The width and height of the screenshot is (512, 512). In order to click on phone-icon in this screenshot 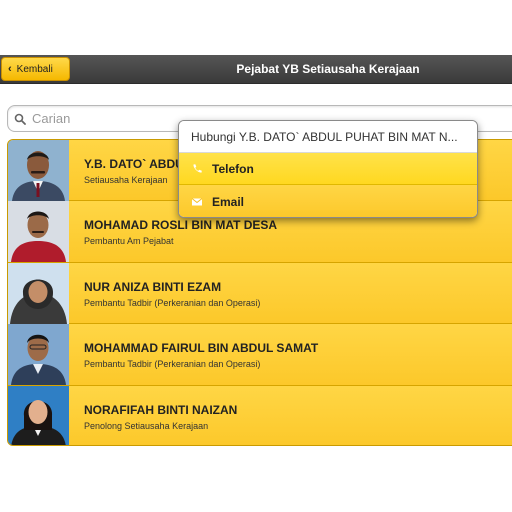, I will do `click(197, 168)`.